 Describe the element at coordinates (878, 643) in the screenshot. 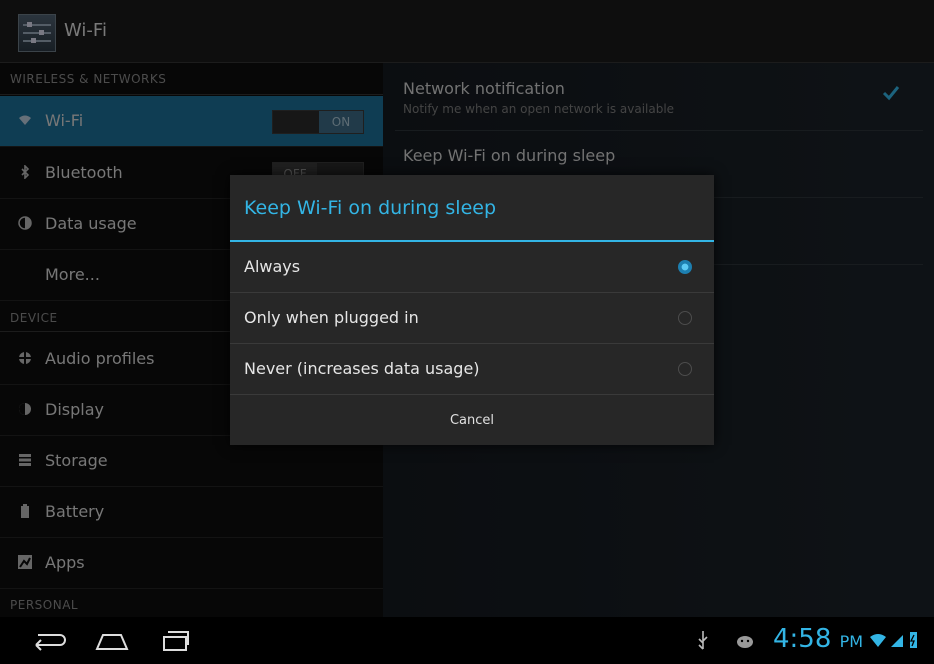

I see `wifi-signal-icon` at that location.